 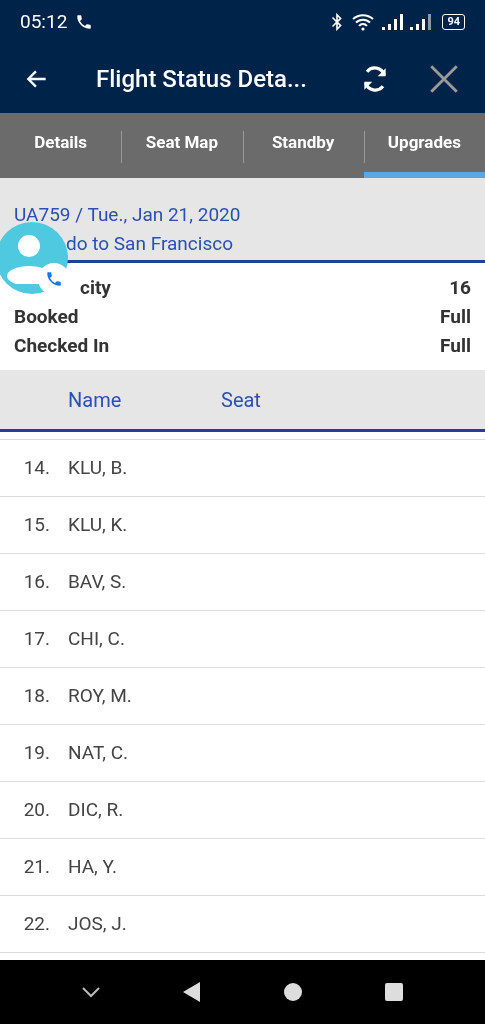 What do you see at coordinates (394, 992) in the screenshot?
I see `recents-icon` at bounding box center [394, 992].